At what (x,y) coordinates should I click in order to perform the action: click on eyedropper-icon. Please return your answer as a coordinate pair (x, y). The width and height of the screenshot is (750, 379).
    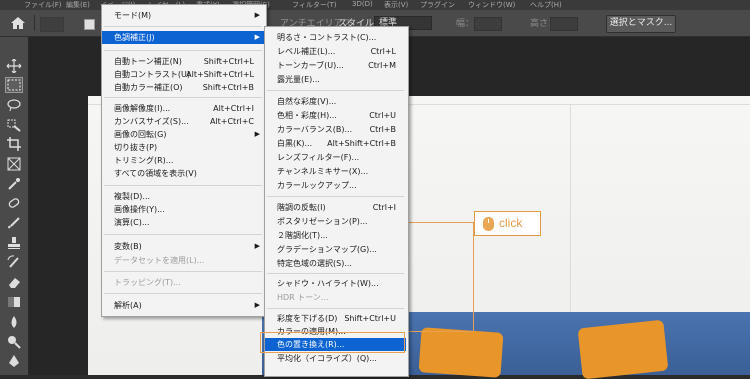
    Looking at the image, I should click on (14, 184).